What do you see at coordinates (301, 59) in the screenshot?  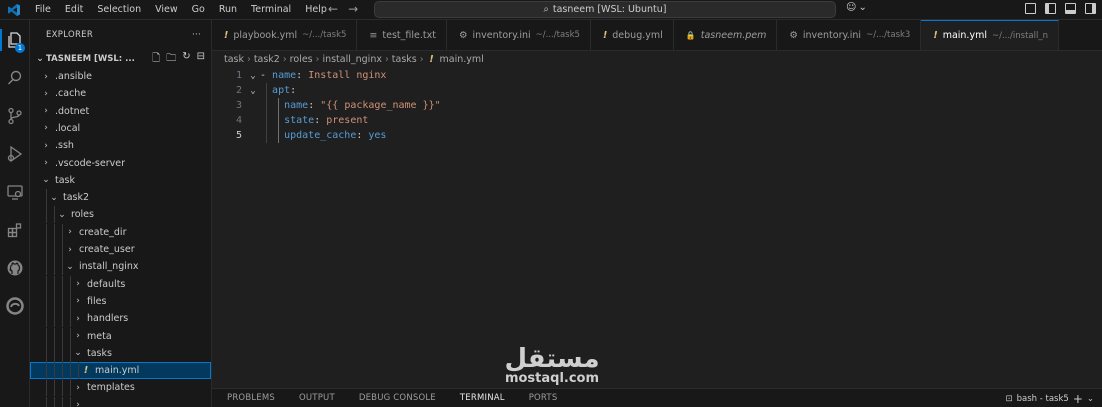 I see `breadcrumb-item: roles` at bounding box center [301, 59].